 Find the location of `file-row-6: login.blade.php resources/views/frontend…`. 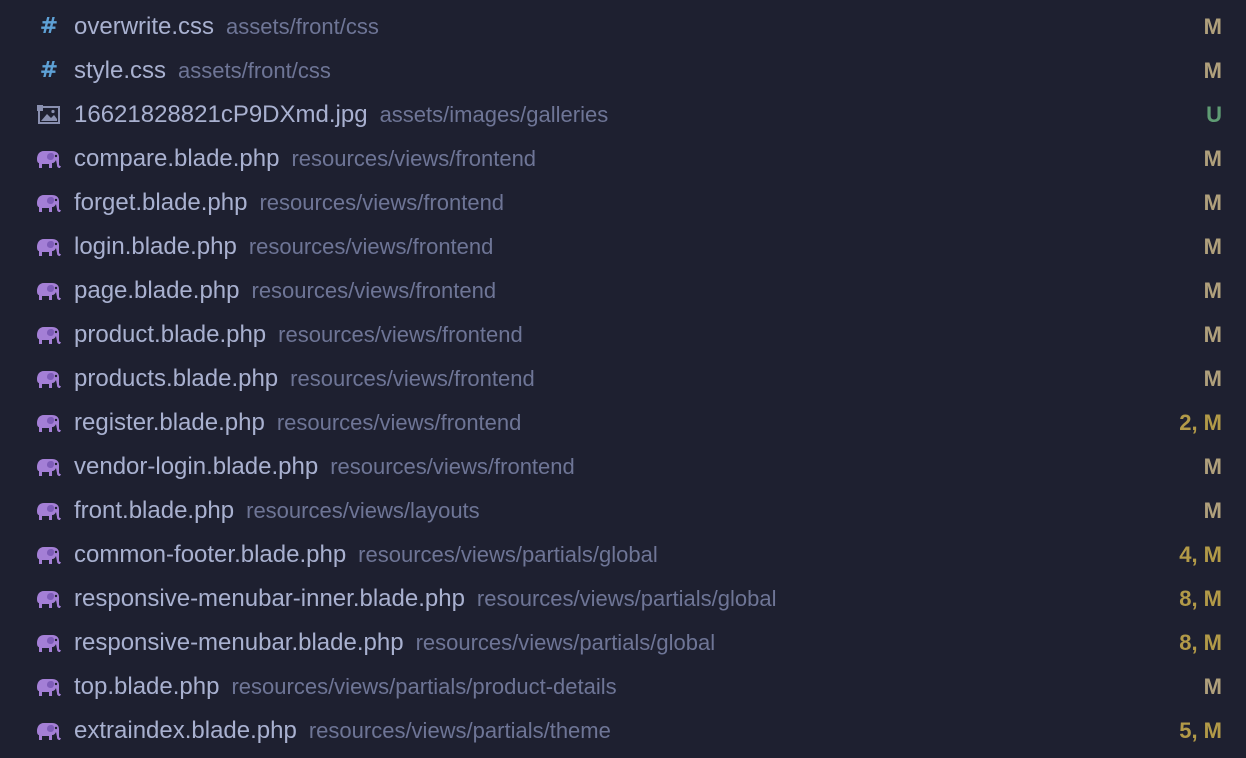

file-row-6: login.blade.php resources/views/frontend… is located at coordinates (623, 247).